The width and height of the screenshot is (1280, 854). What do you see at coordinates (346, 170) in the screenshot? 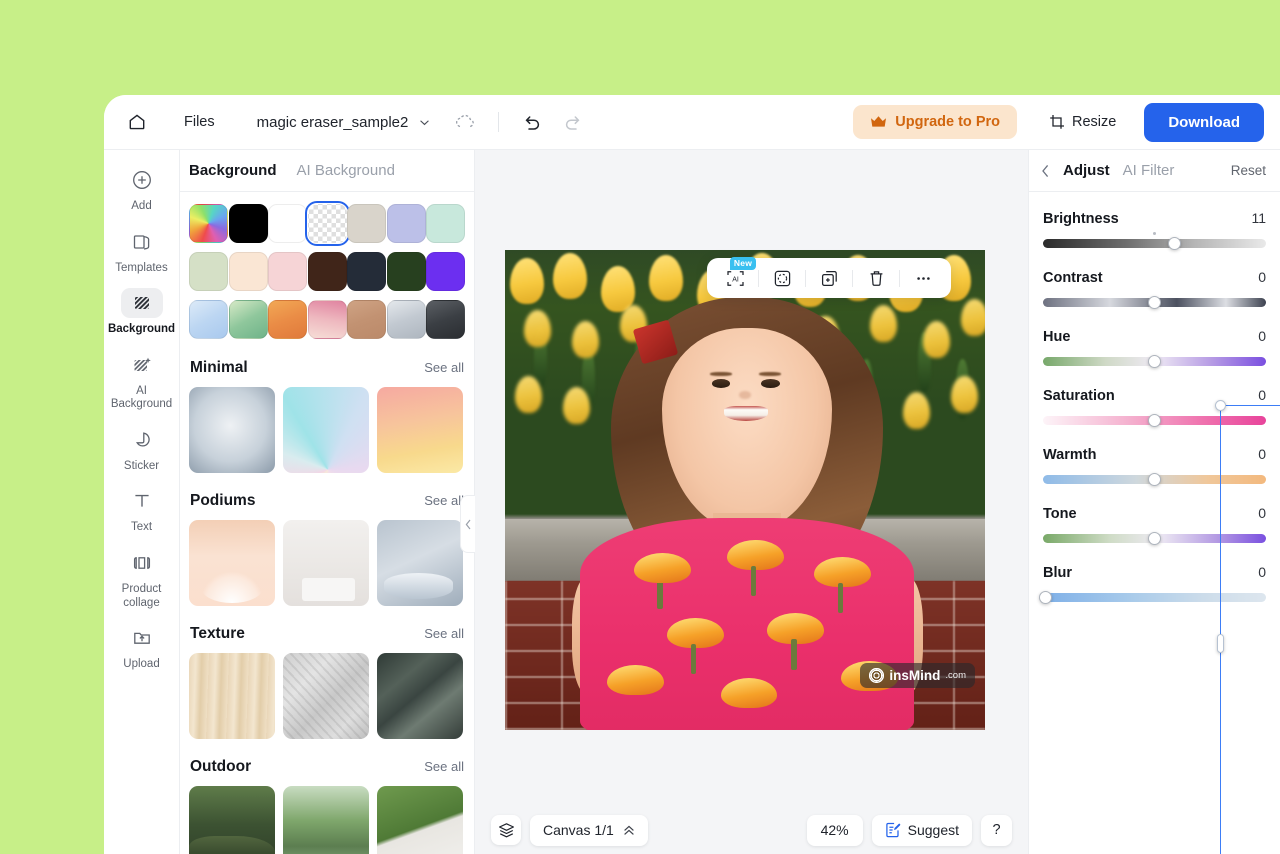
I see `tab-ai-background: AI Background` at bounding box center [346, 170].